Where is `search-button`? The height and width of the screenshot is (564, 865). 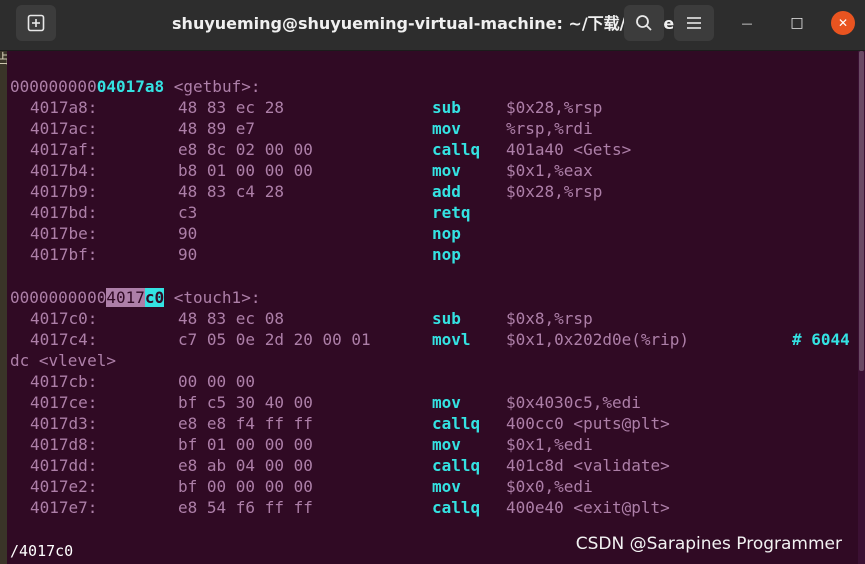
search-button is located at coordinates (644, 23).